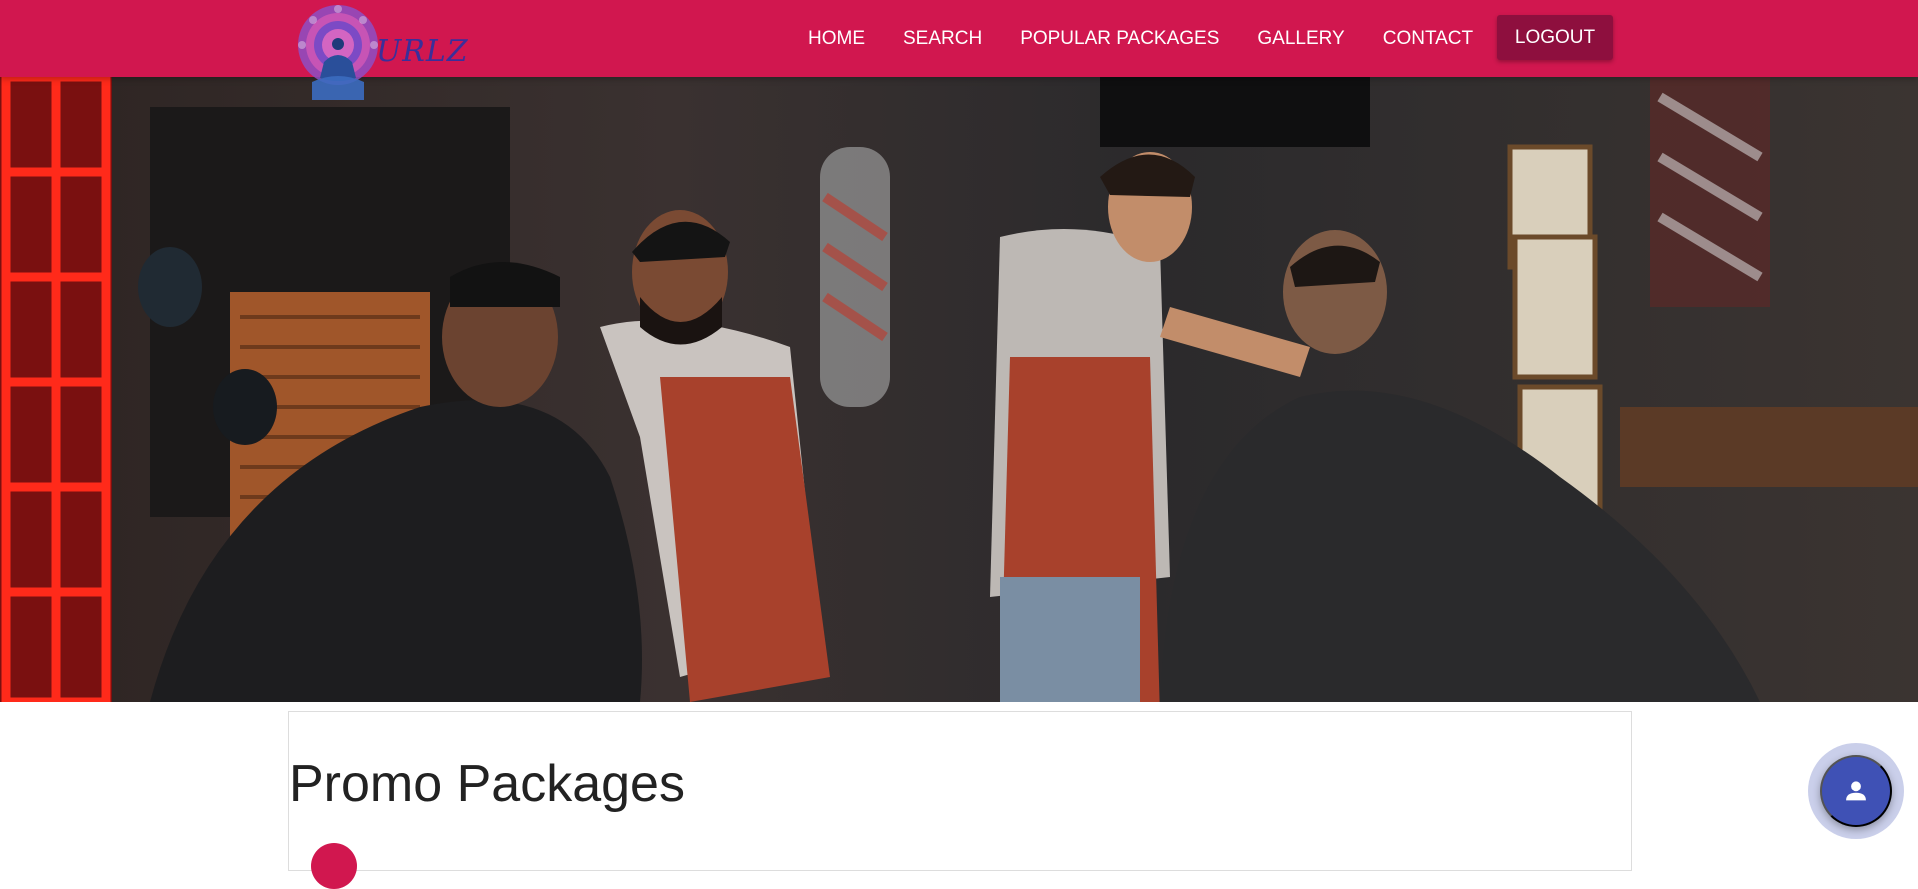  Describe the element at coordinates (487, 784) in the screenshot. I see `section-title: Promo Packages` at that location.